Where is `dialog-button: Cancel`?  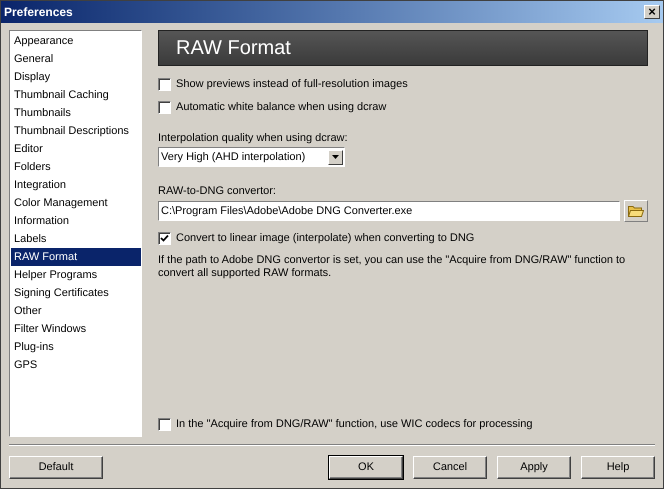
dialog-button: Cancel is located at coordinates (450, 467).